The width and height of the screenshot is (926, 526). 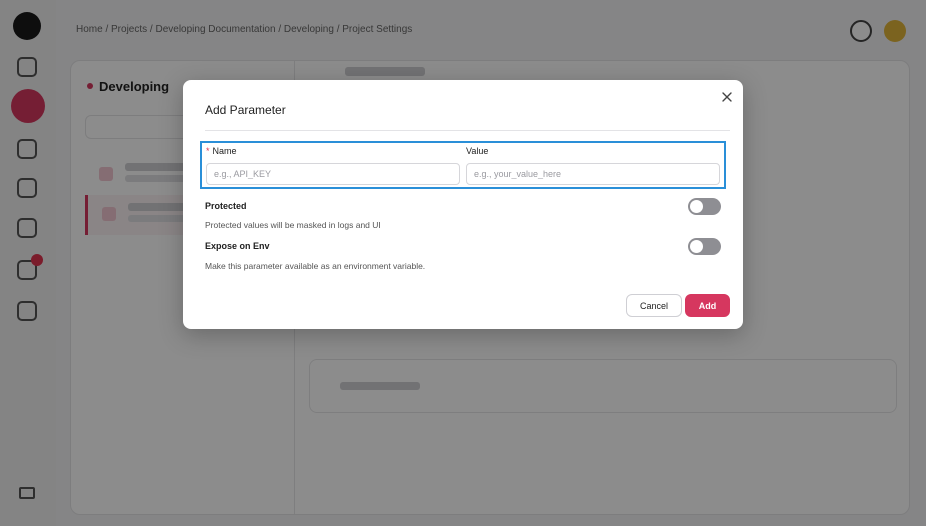 I want to click on expose-env-toggle, so click(x=704, y=246).